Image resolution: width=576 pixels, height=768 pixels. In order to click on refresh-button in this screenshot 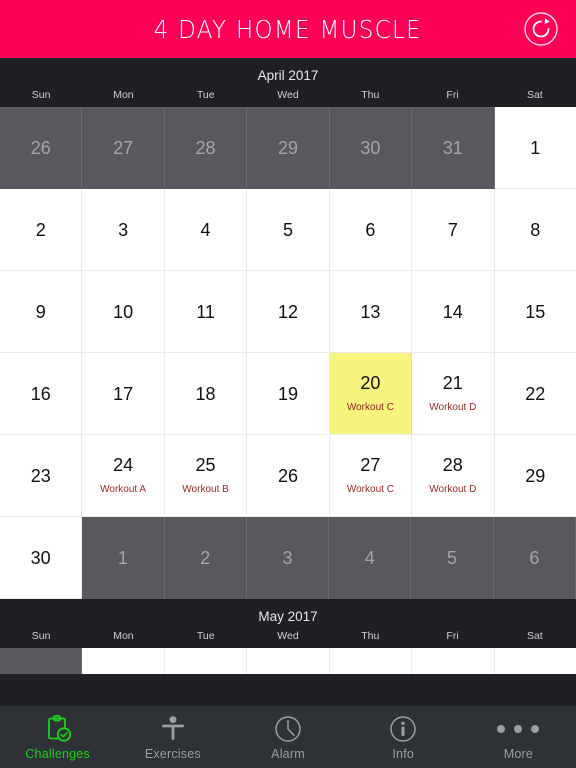, I will do `click(541, 29)`.